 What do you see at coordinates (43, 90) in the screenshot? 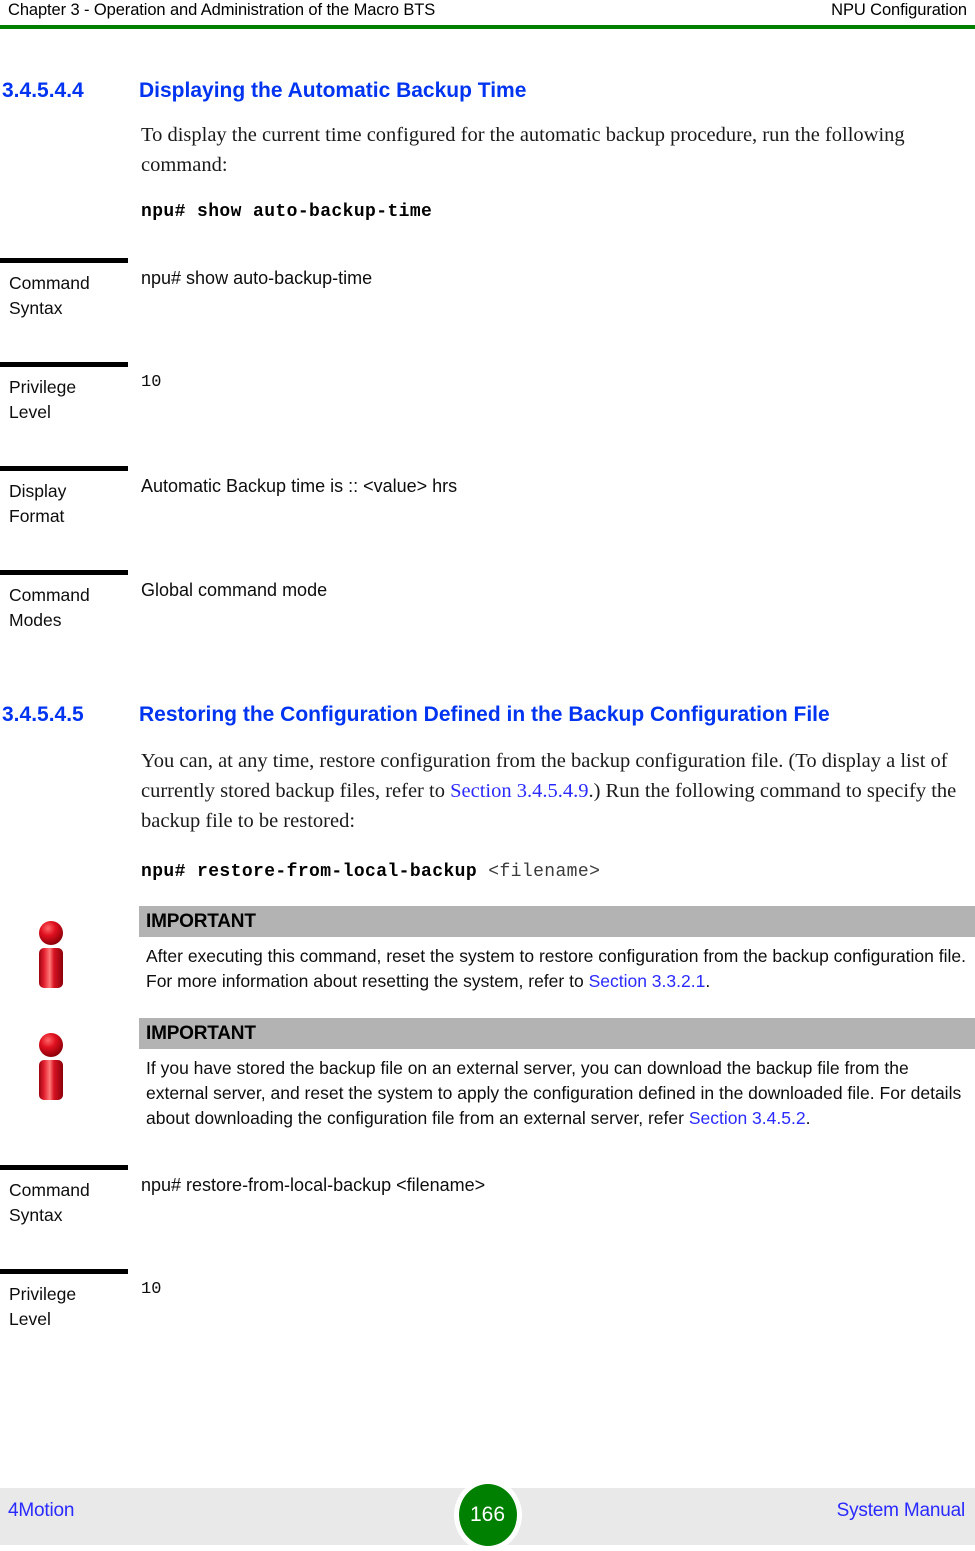
I see `section-number: 3.4.5.4.4` at bounding box center [43, 90].